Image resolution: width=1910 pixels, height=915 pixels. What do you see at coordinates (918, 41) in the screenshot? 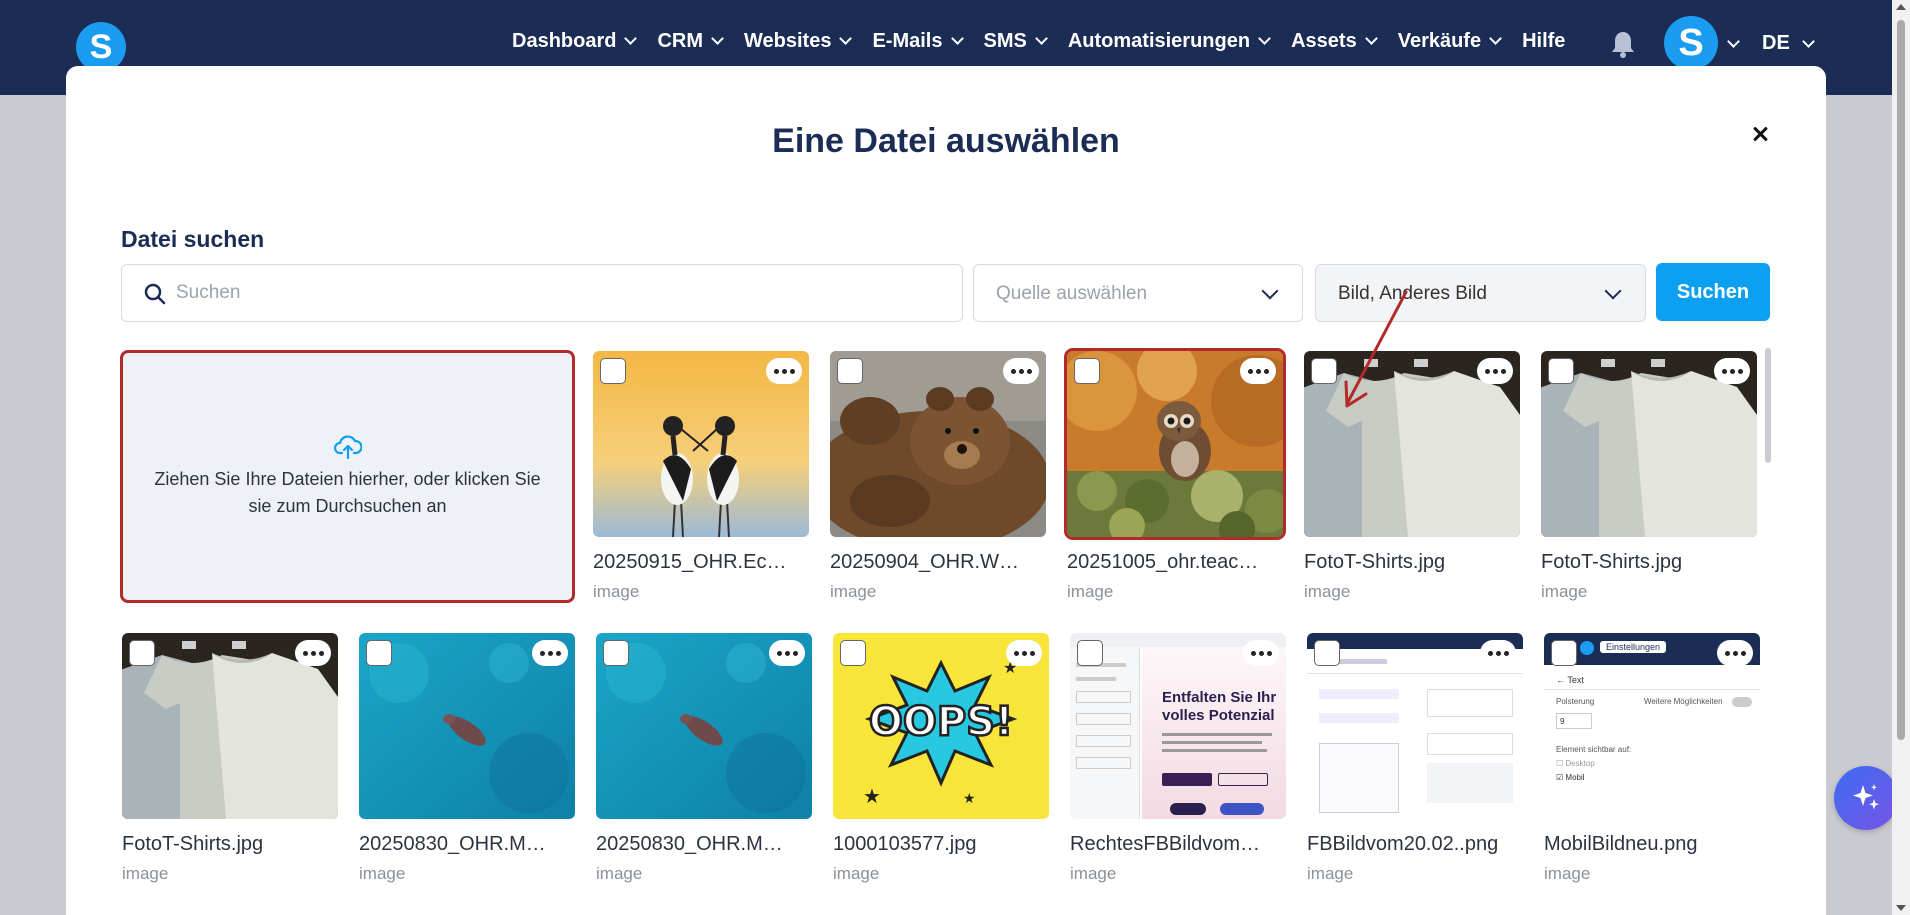
I see `nav-item-e-mails: E-Mails` at bounding box center [918, 41].